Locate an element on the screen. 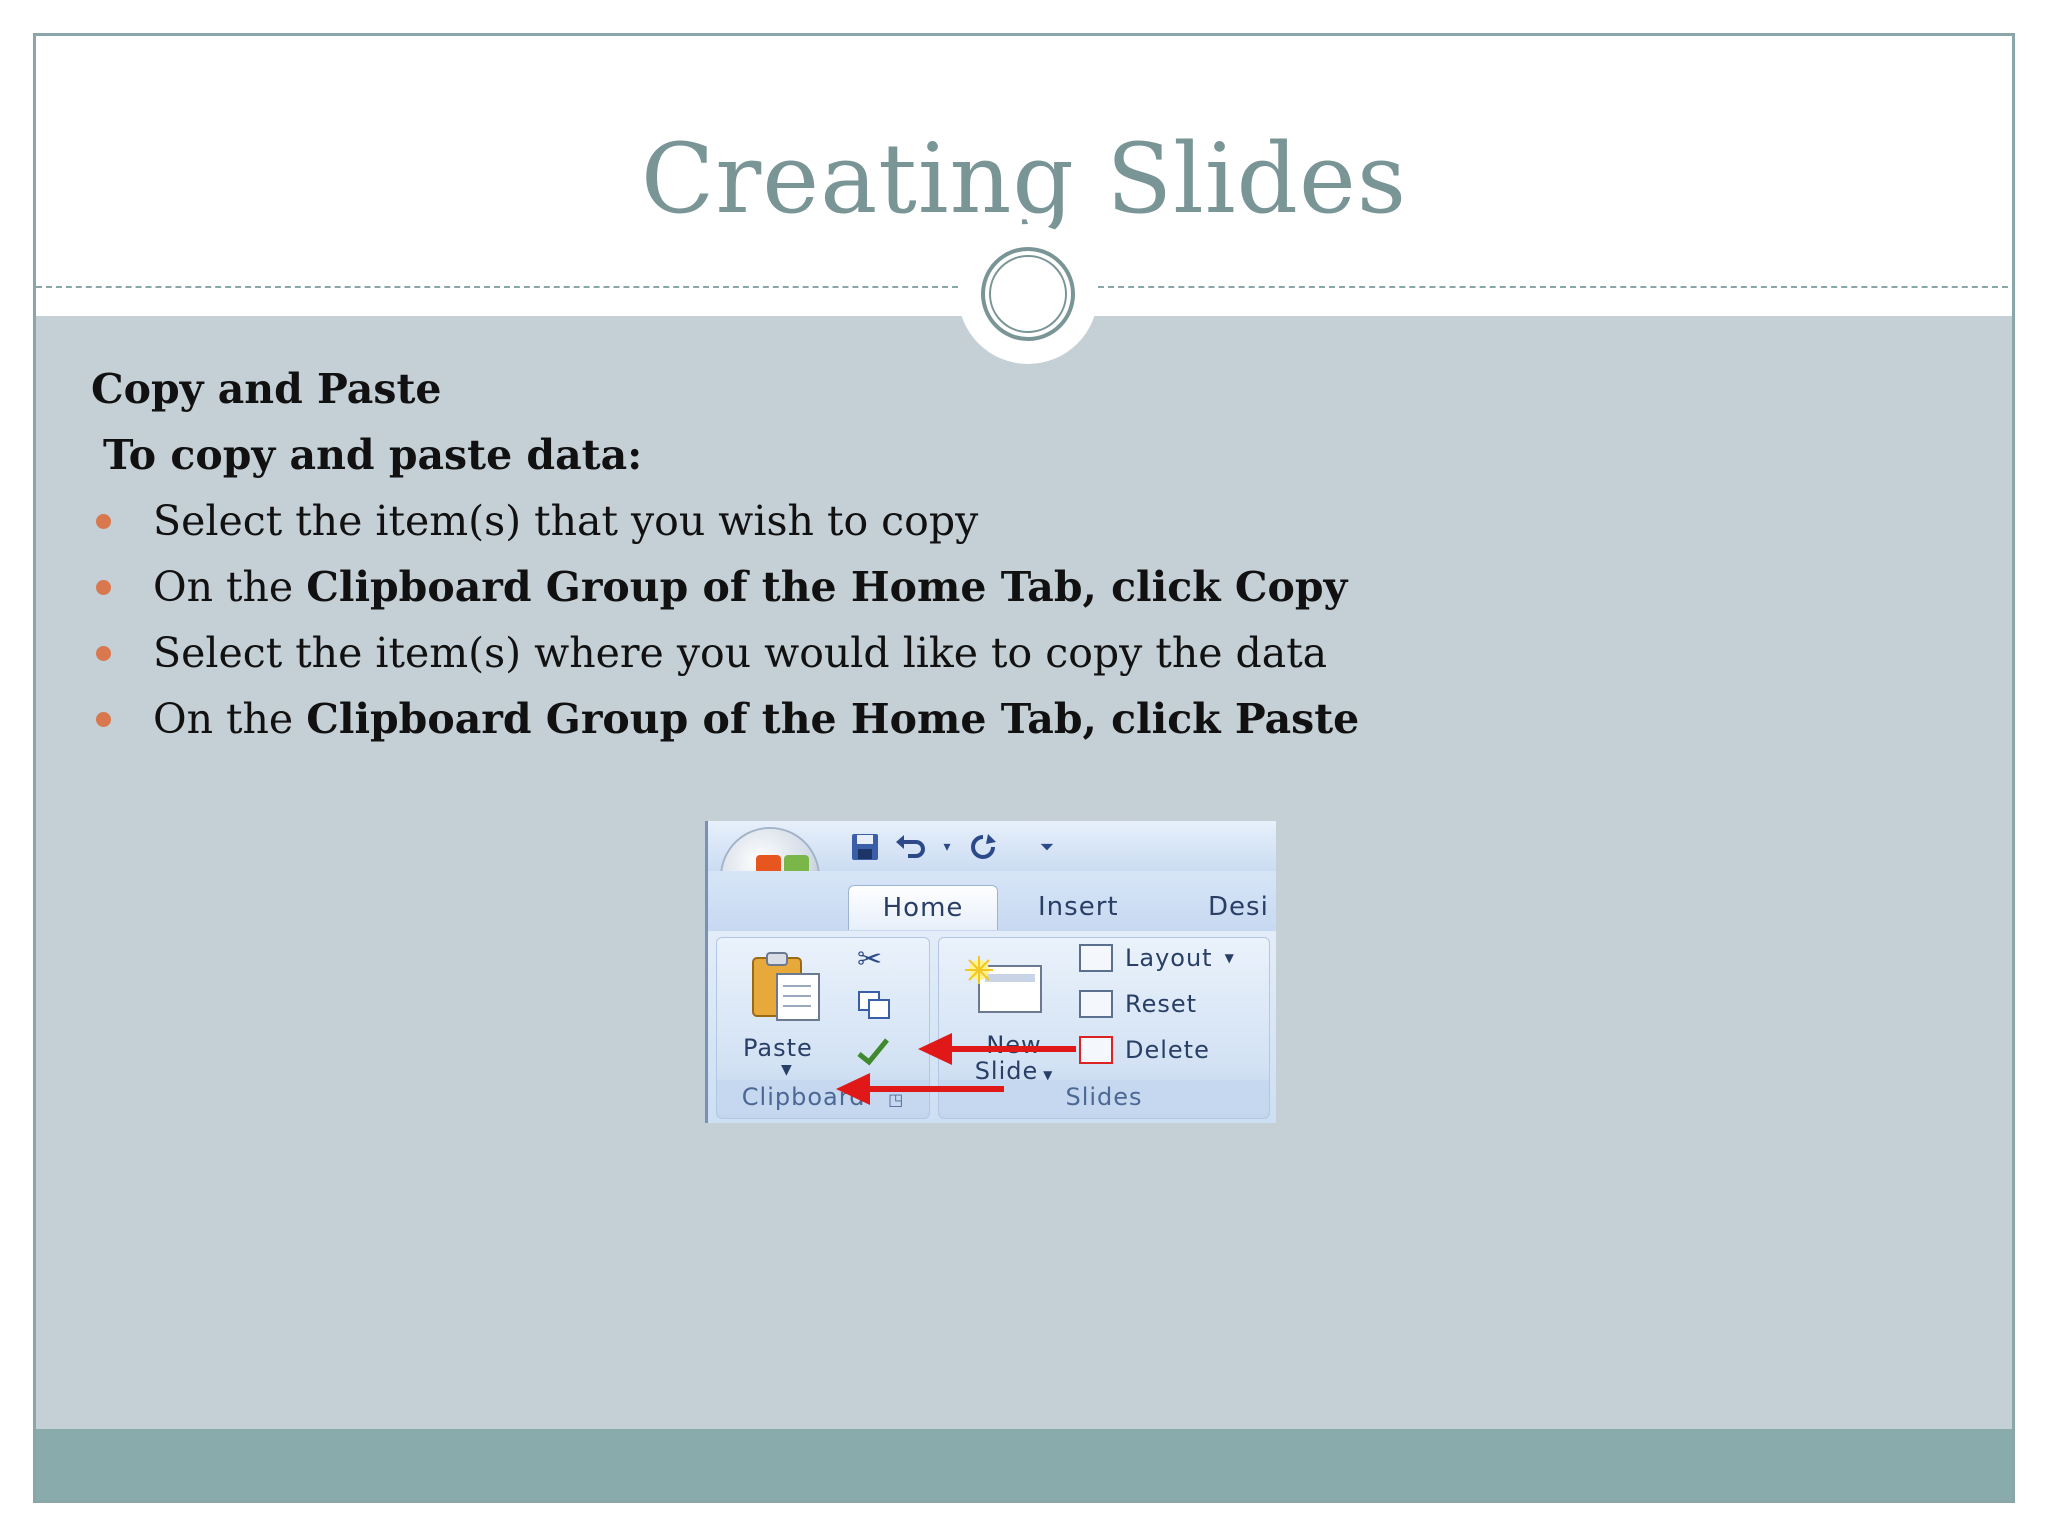  reset-button: Reset is located at coordinates (1138, 1004).